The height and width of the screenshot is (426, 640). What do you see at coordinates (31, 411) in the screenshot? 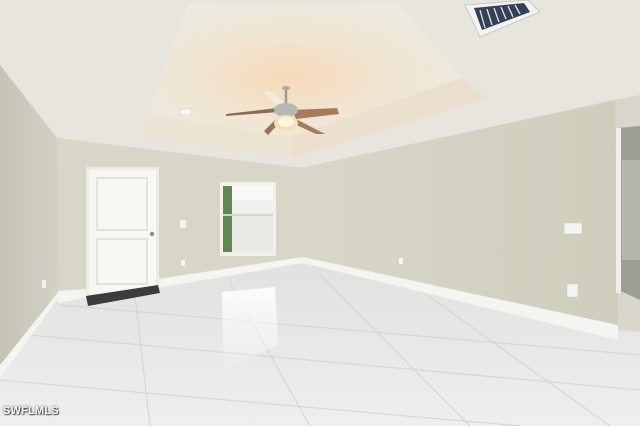
I see `watermark-label: SWFLMLS` at bounding box center [31, 411].